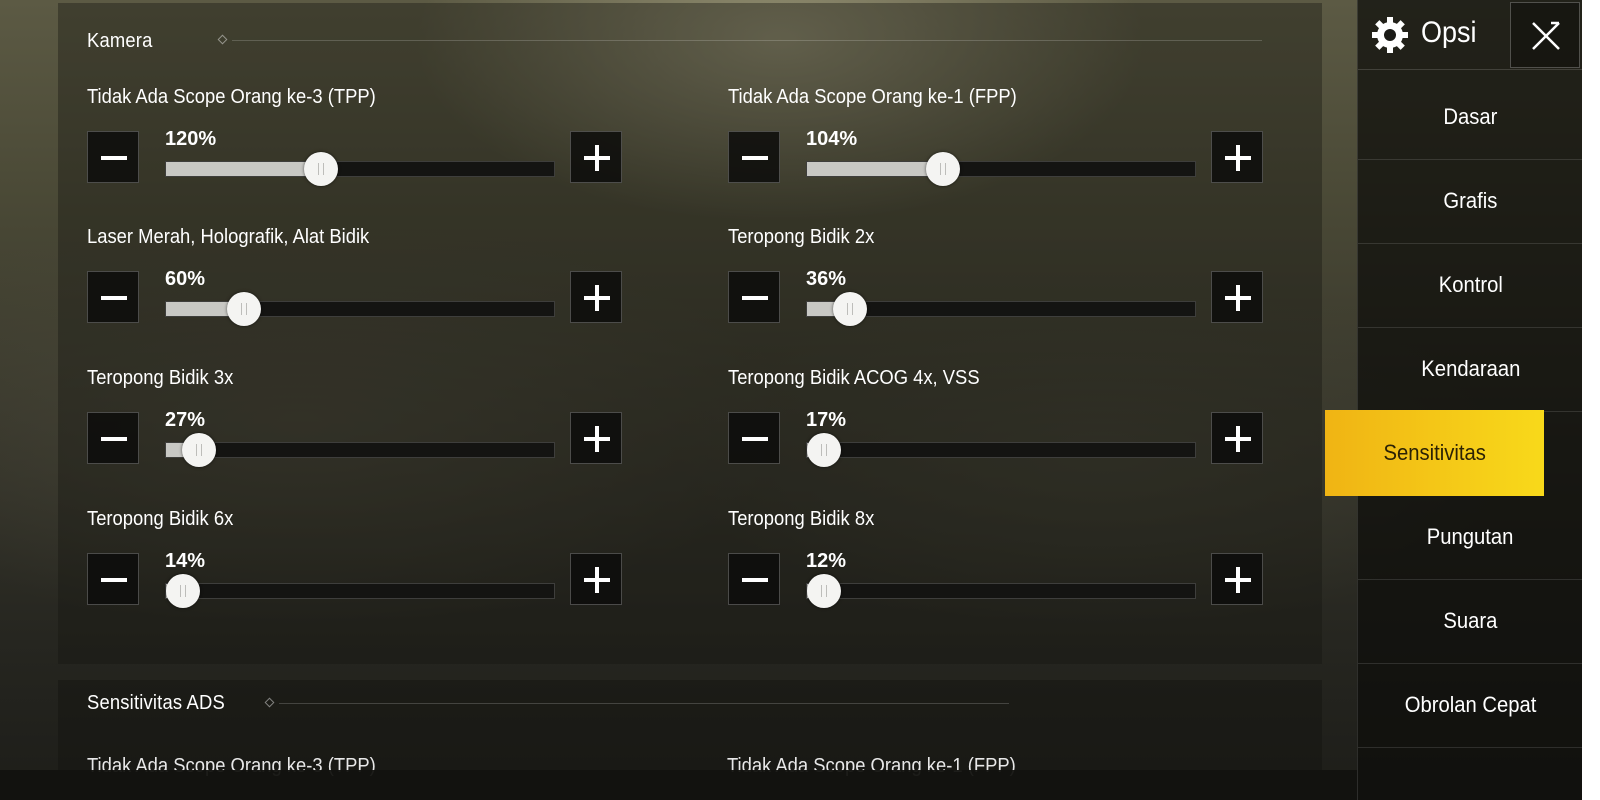 The width and height of the screenshot is (1600, 800). Describe the element at coordinates (1390, 35) in the screenshot. I see `gear-icon` at that location.